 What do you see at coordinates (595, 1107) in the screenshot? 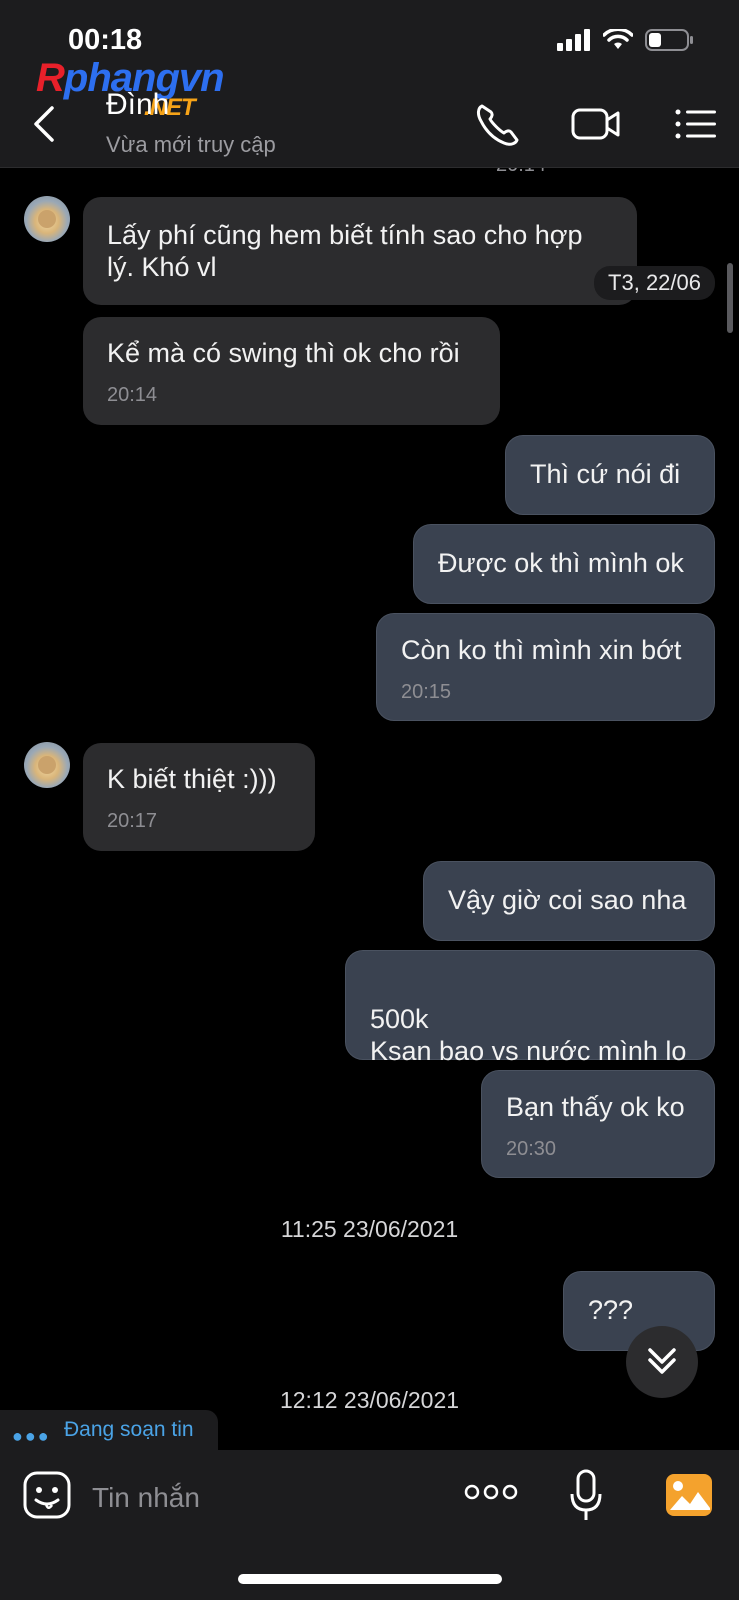
I see `message-text: Bạn thấy ok ko` at bounding box center [595, 1107].